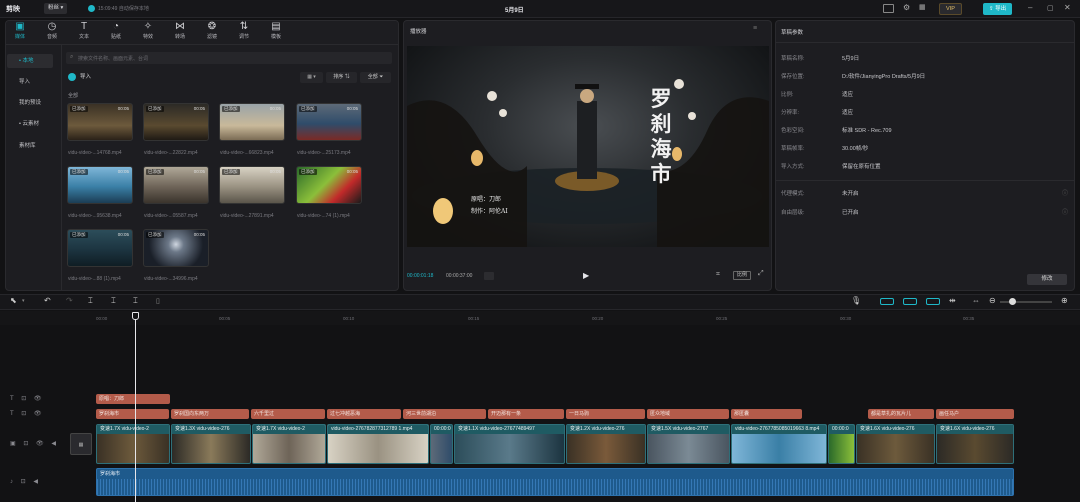  I want to click on audio-clip: 罗刹海市, so click(555, 482).